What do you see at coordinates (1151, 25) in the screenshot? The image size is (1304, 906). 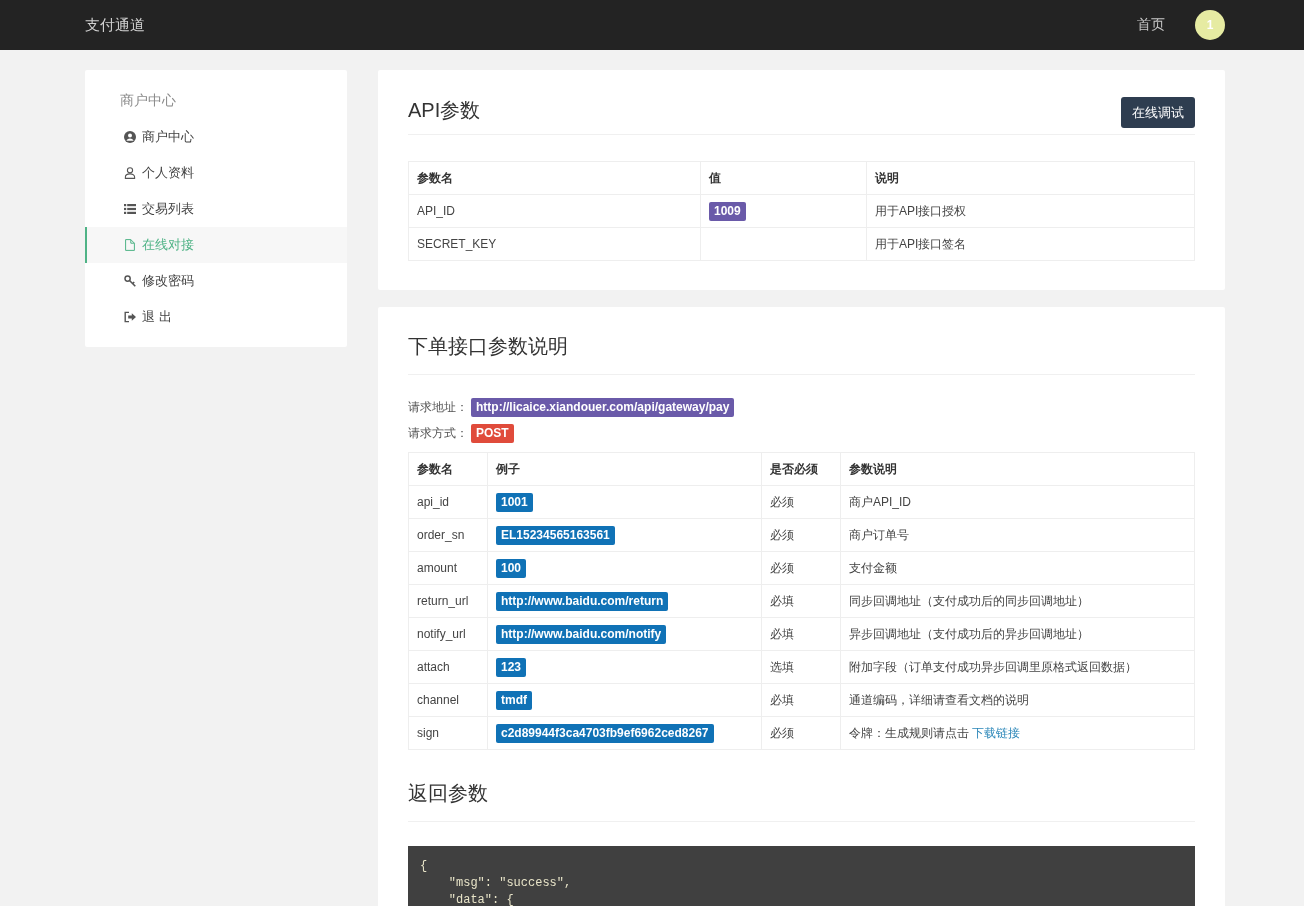 I see `nav-link: 首页` at bounding box center [1151, 25].